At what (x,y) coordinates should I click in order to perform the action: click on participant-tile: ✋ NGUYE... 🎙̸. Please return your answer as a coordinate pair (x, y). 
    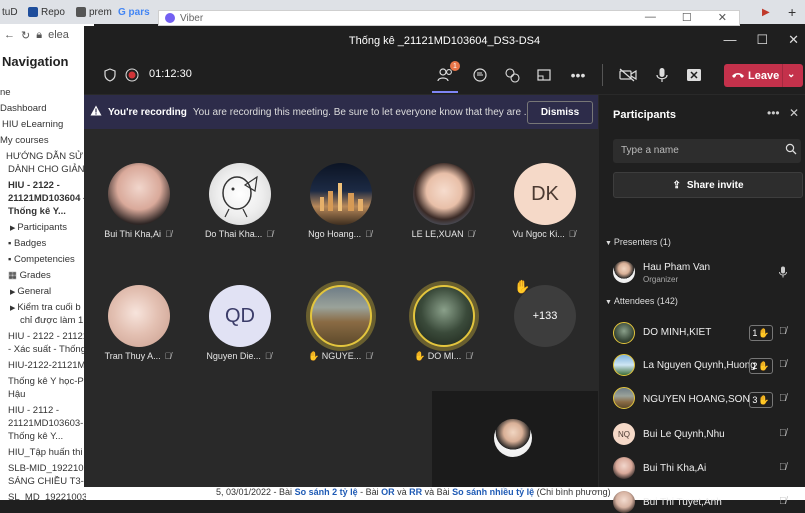
    Looking at the image, I should click on (334, 324).